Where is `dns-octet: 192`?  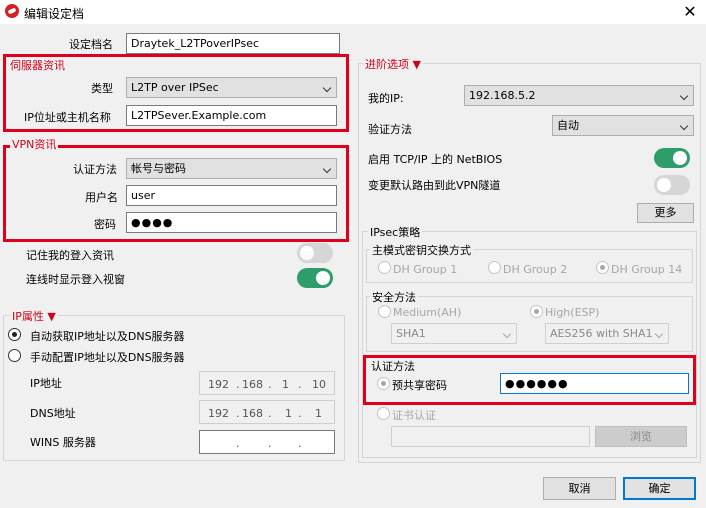
dns-octet: 192 is located at coordinates (218, 413).